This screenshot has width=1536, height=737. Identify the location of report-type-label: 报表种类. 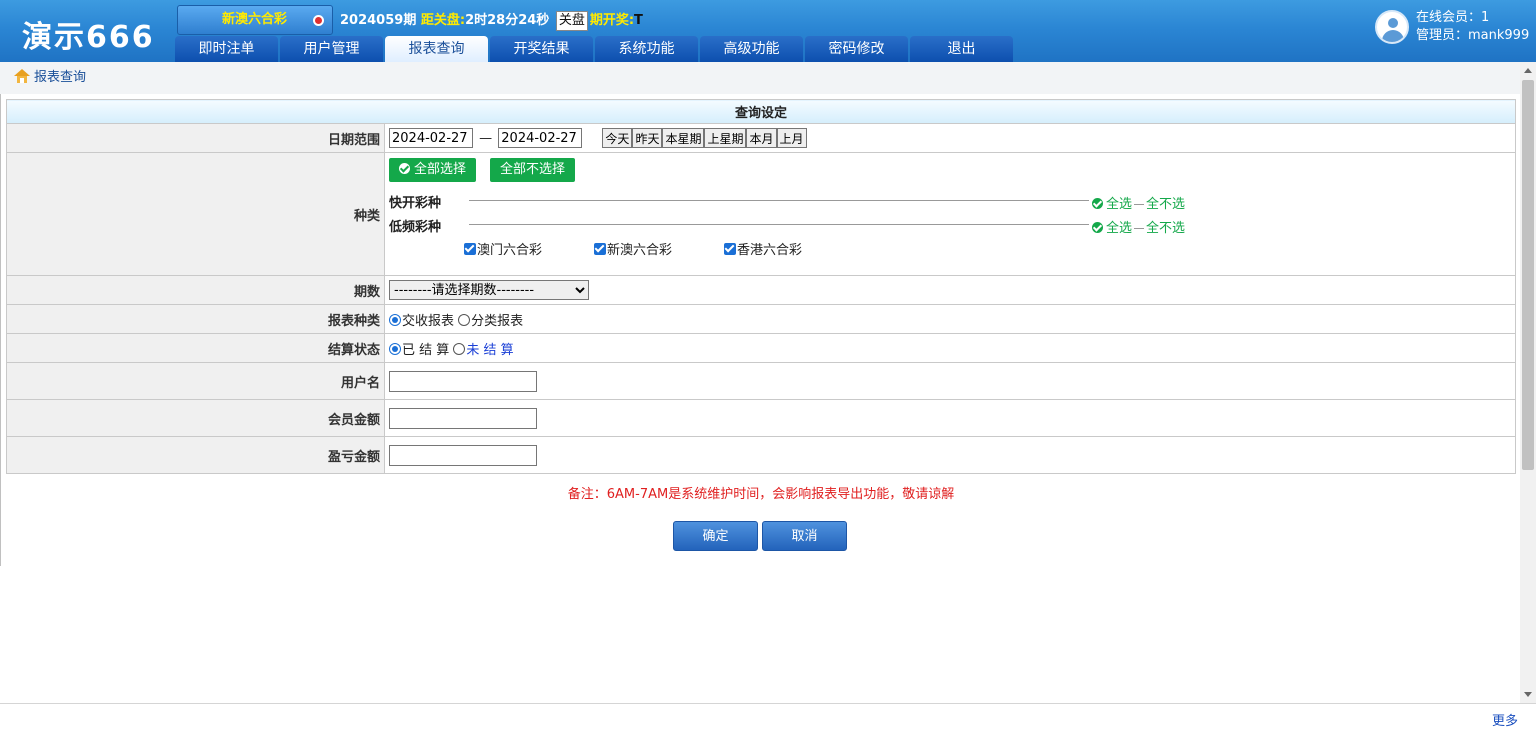
(195, 319).